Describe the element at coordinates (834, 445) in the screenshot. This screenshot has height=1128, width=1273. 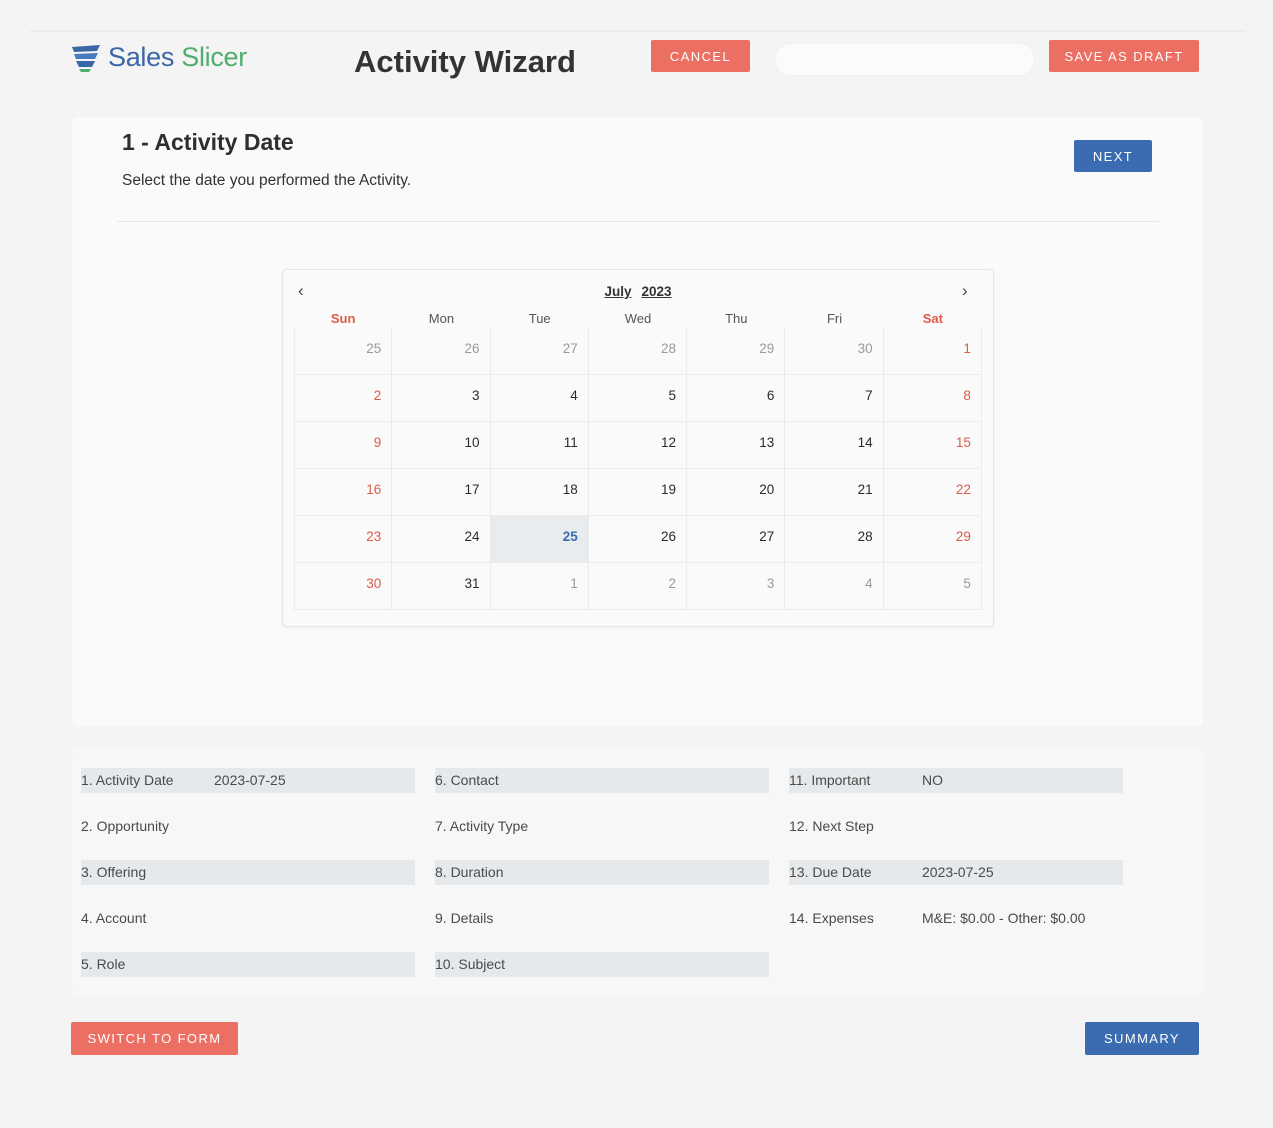
I see `calendar-day: 14` at that location.